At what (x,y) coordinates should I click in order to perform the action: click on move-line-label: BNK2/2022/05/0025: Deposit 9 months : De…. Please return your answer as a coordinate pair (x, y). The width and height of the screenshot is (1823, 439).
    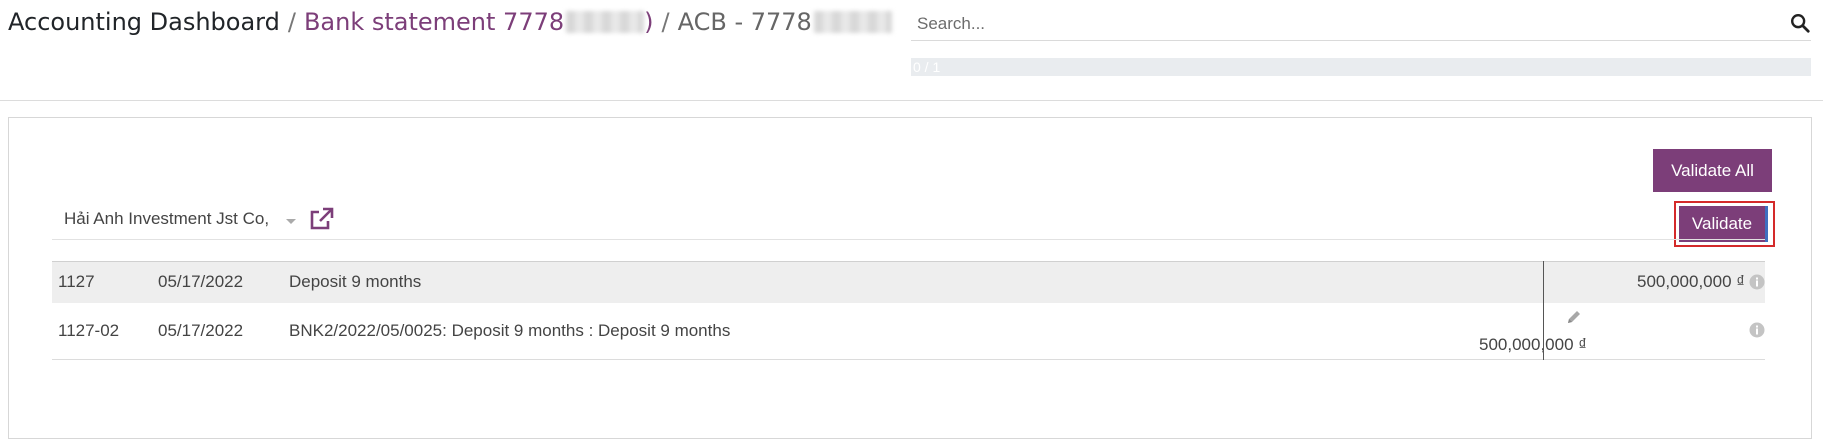
    Looking at the image, I should click on (510, 330).